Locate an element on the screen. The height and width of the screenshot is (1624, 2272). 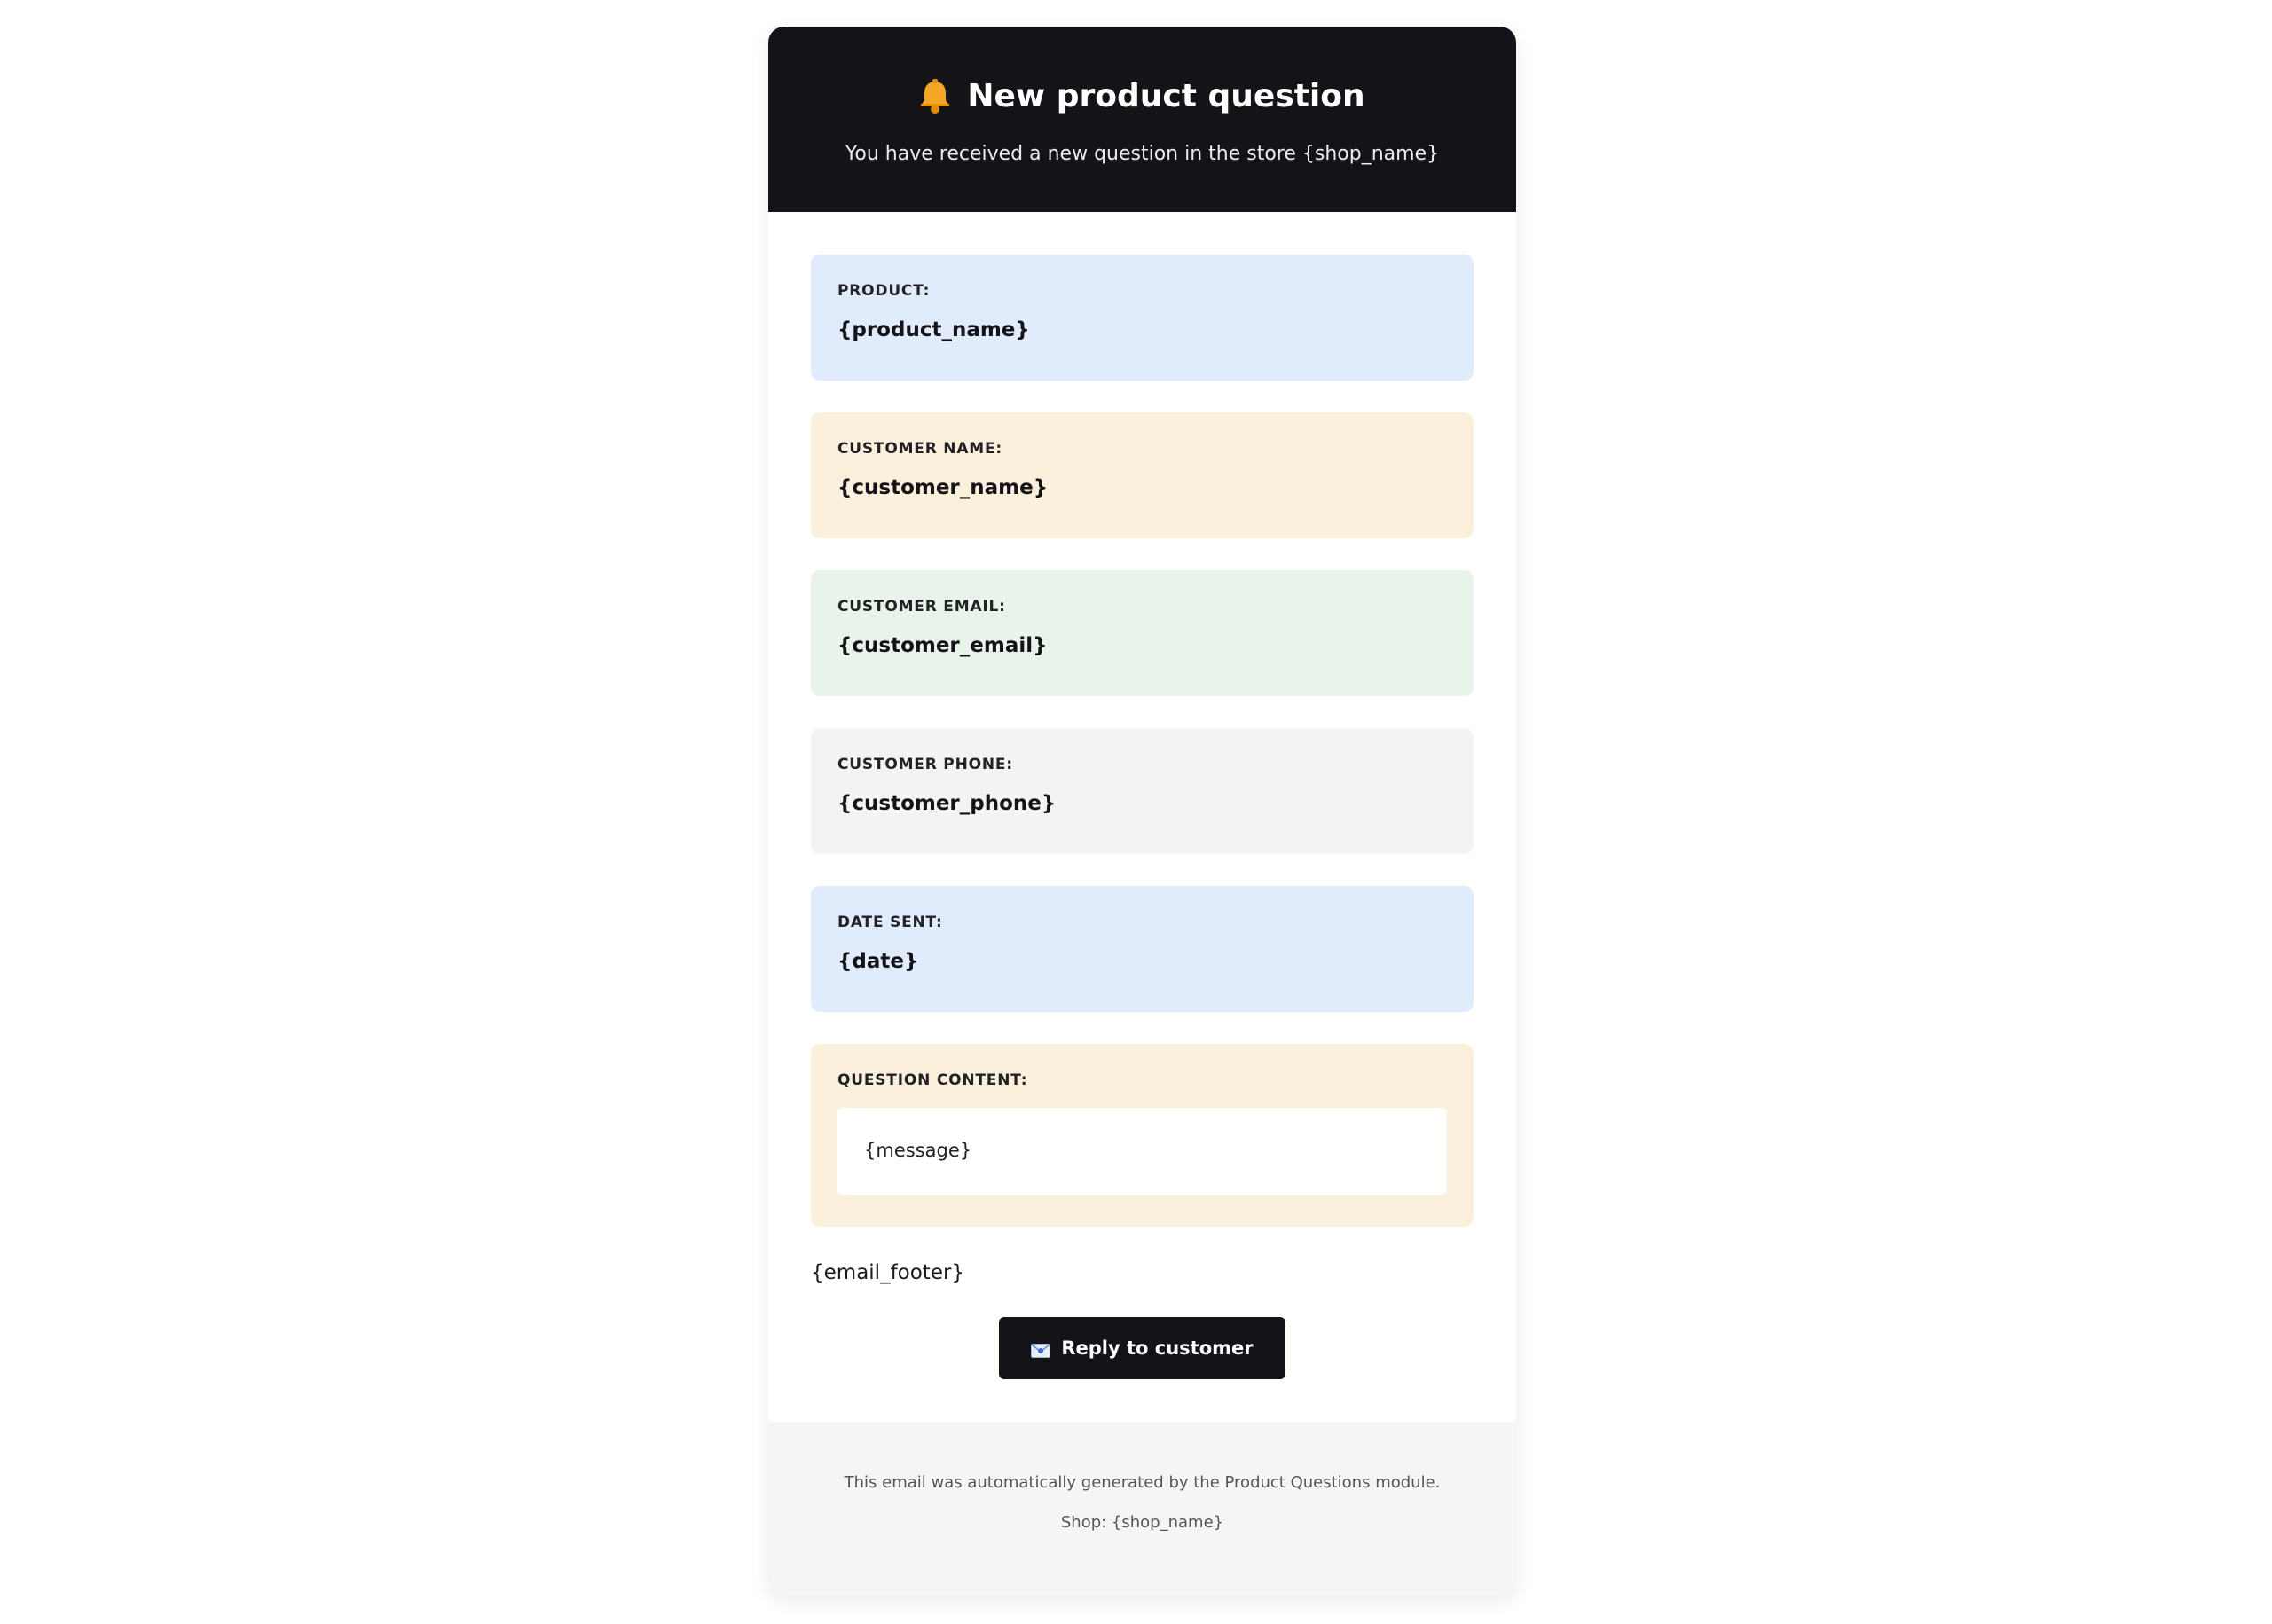
product-label: PRODUCT: is located at coordinates (884, 291).